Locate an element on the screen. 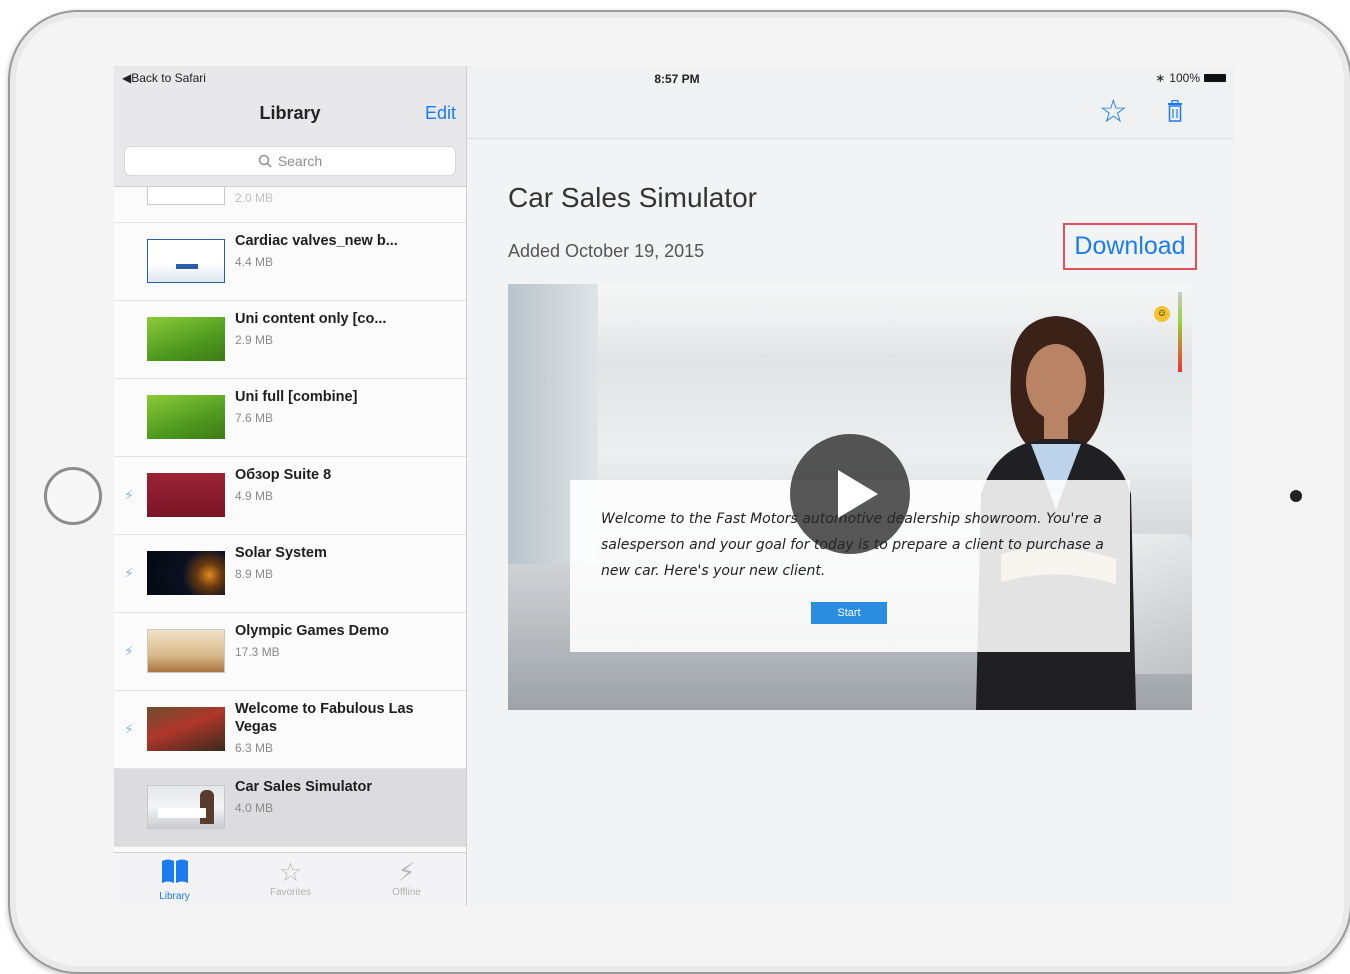 Image resolution: width=1350 pixels, height=974 pixels. camera-dot is located at coordinates (1296, 496).